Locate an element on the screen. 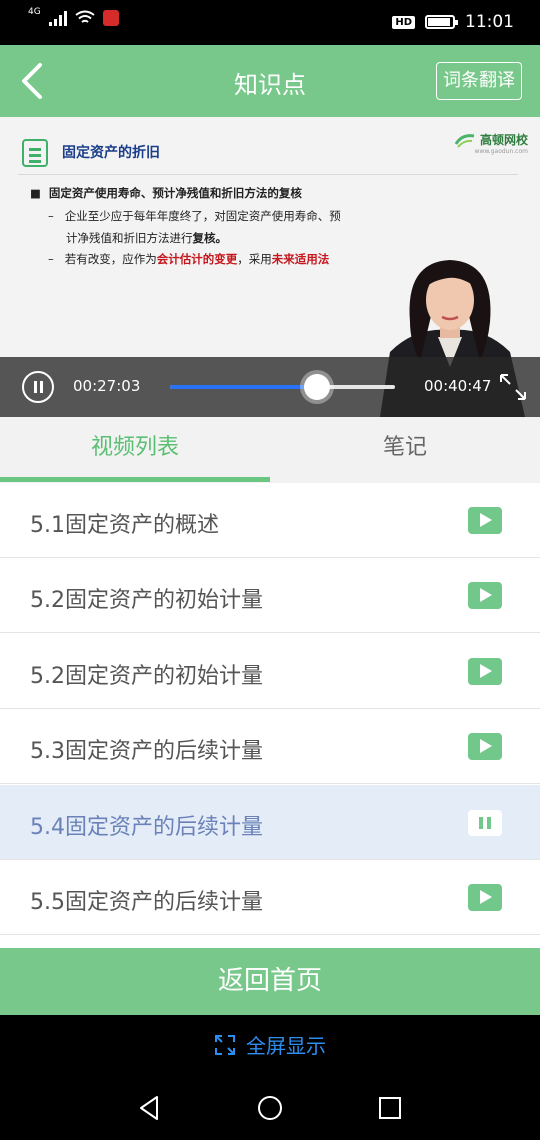 The width and height of the screenshot is (540, 1140). tab-video-list: 视频列表 is located at coordinates (135, 450).